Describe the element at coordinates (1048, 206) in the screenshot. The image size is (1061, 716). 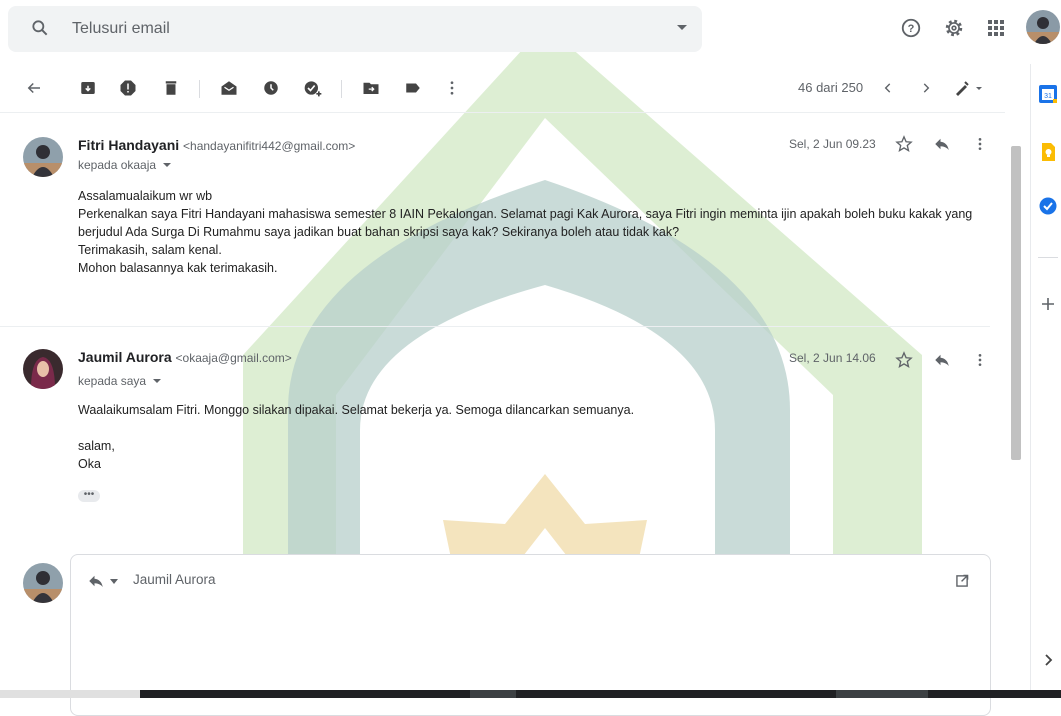
I see `tasks-icon` at that location.